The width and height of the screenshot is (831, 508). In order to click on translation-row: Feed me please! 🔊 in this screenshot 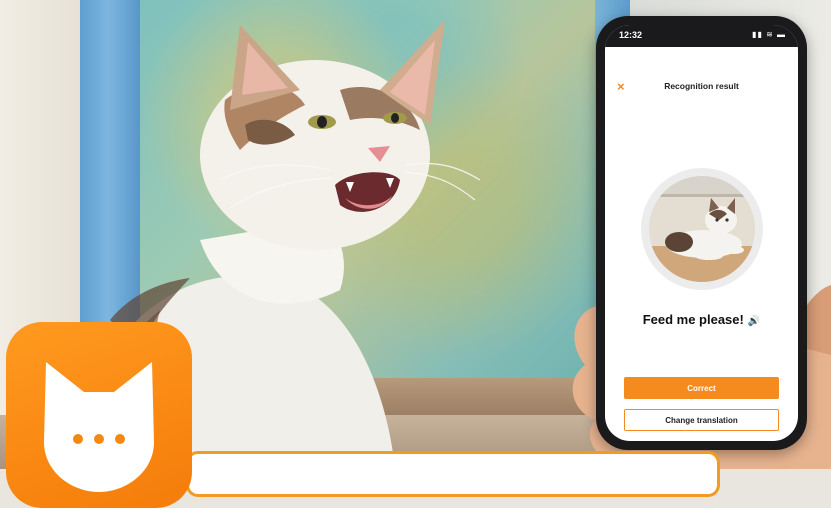, I will do `click(701, 320)`.